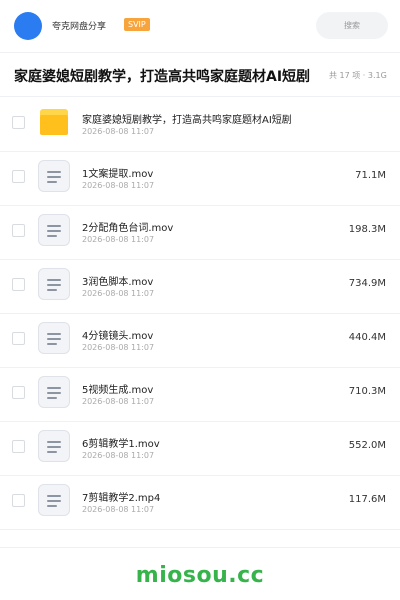 This screenshot has height=600, width=400. What do you see at coordinates (200, 52) in the screenshot?
I see `header-divider` at bounding box center [200, 52].